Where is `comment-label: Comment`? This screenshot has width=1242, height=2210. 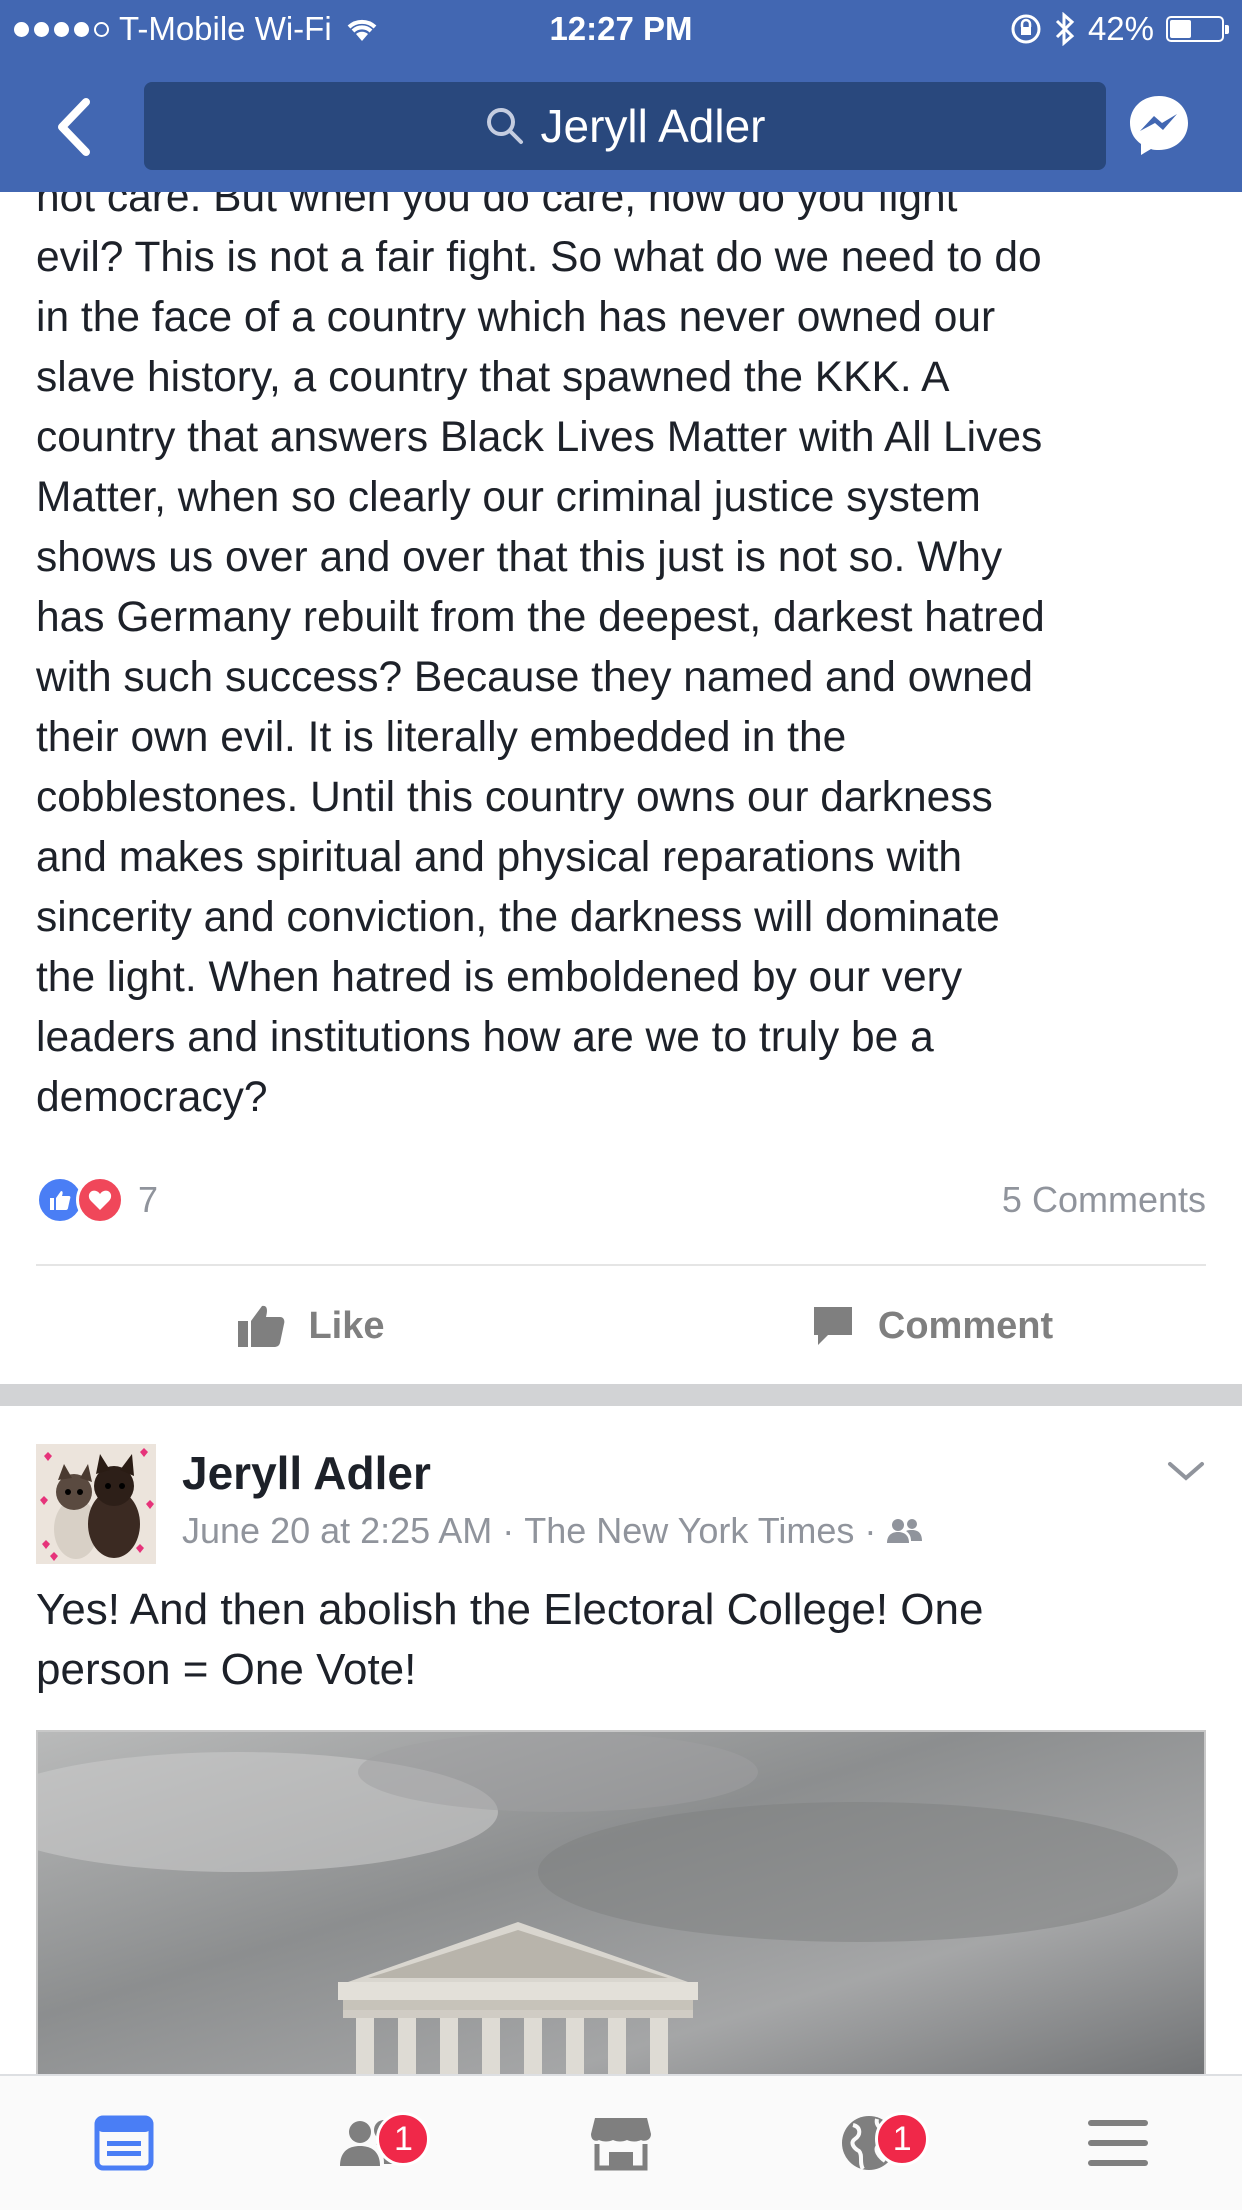 comment-label: Comment is located at coordinates (965, 1325).